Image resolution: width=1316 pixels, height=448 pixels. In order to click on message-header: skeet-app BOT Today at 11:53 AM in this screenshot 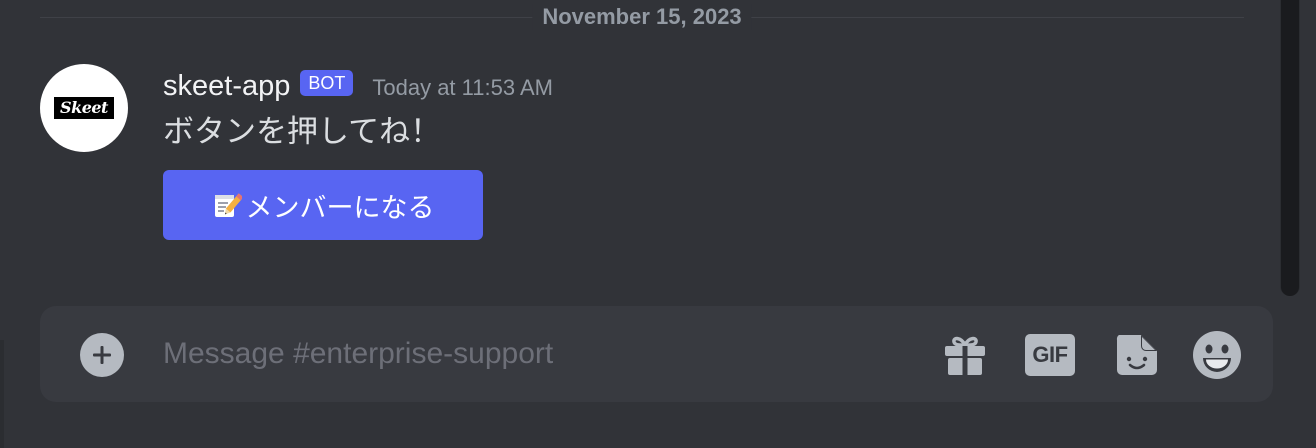, I will do `click(358, 86)`.